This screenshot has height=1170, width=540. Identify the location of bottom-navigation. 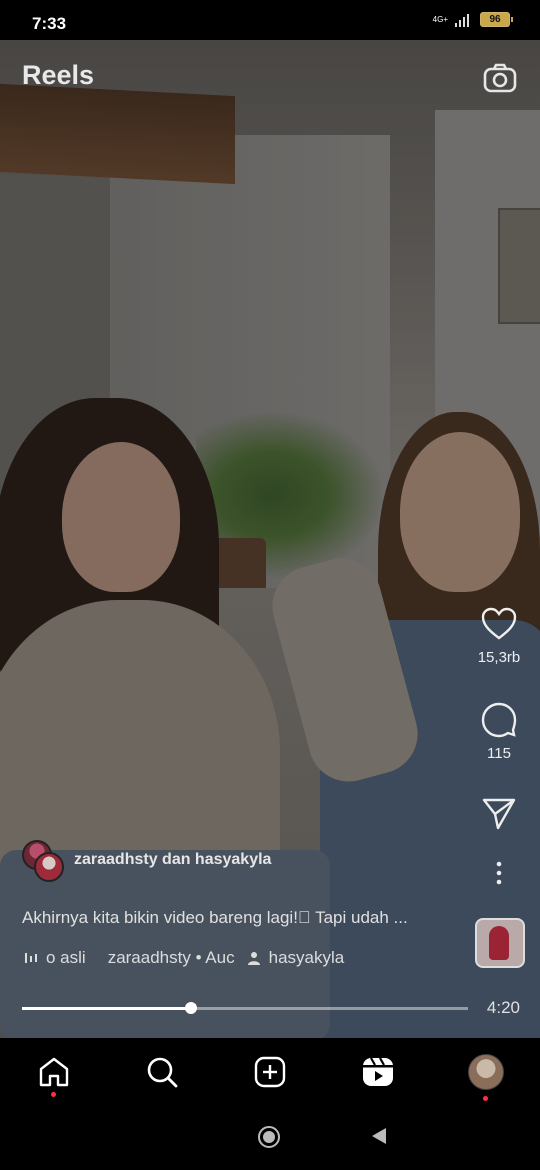
(270, 1073).